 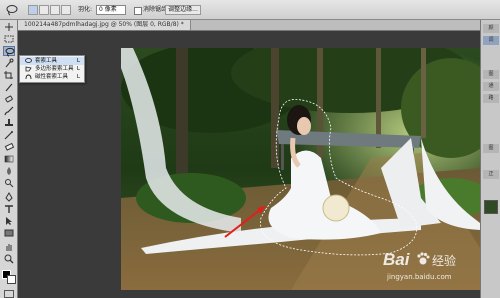 I want to click on pen-tool-icon, so click(x=9, y=197).